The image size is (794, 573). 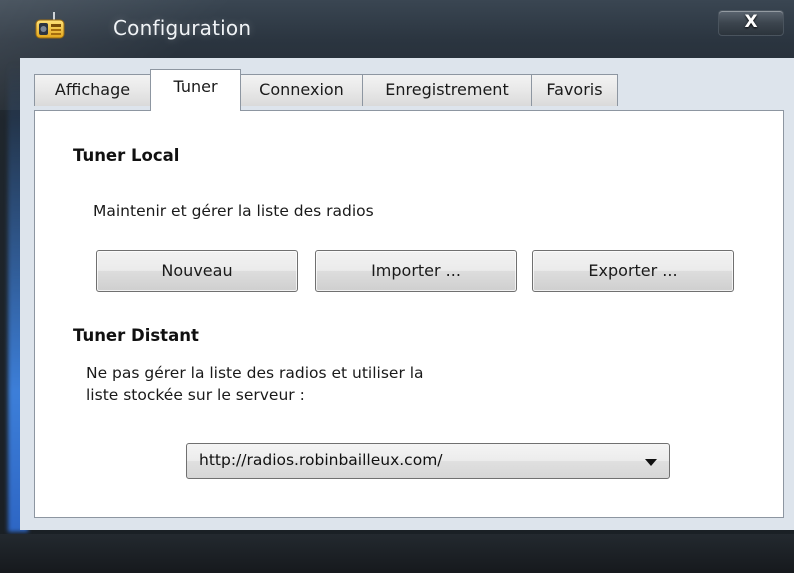 I want to click on window-title: Configuration, so click(x=182, y=28).